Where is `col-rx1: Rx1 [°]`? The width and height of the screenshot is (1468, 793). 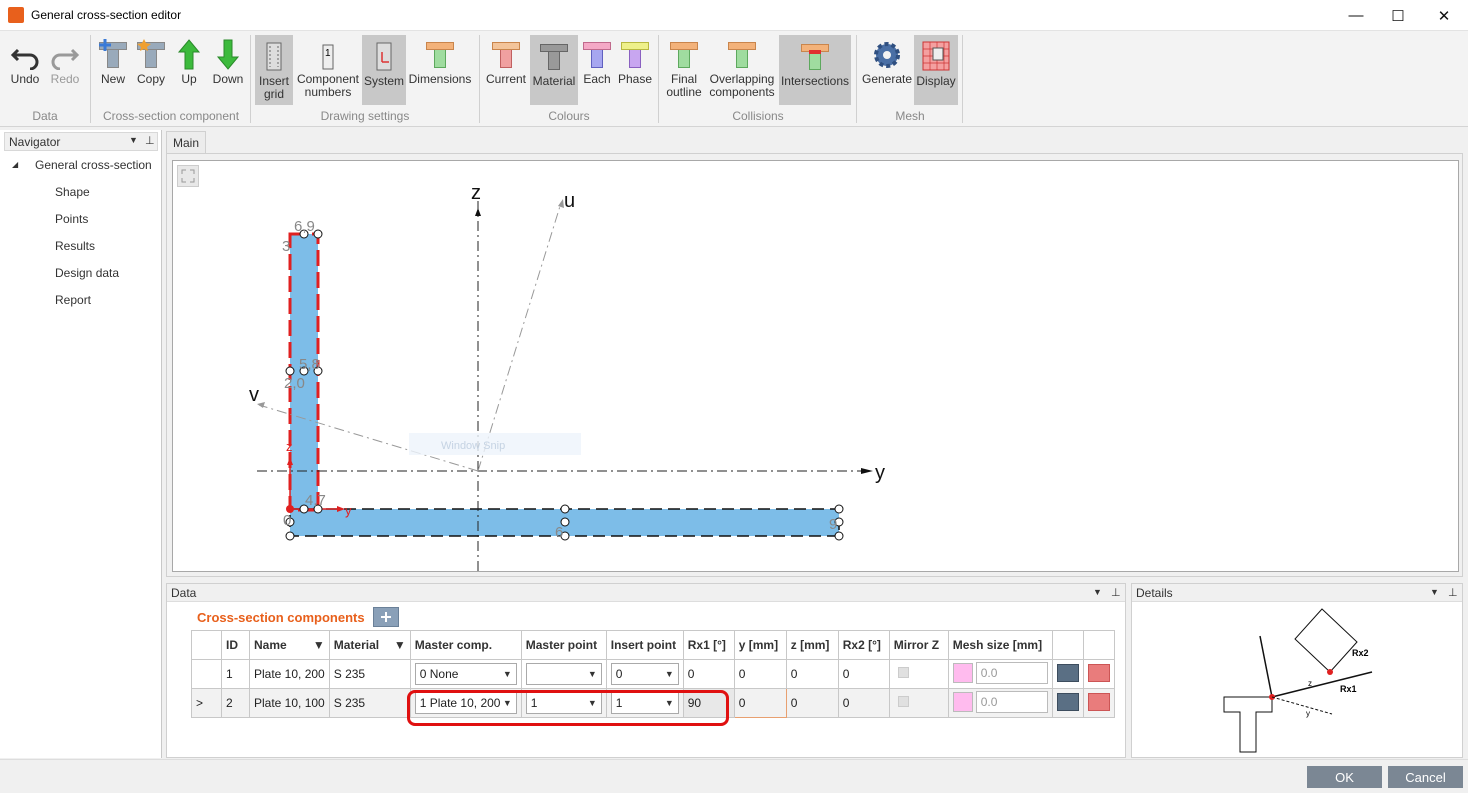 col-rx1: Rx1 [°] is located at coordinates (708, 645).